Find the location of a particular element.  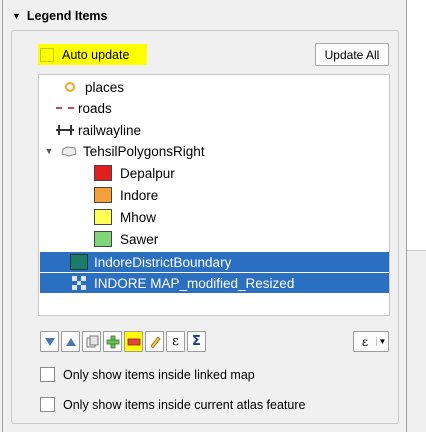

tree-item-railwayline: railwayline is located at coordinates (98, 130).